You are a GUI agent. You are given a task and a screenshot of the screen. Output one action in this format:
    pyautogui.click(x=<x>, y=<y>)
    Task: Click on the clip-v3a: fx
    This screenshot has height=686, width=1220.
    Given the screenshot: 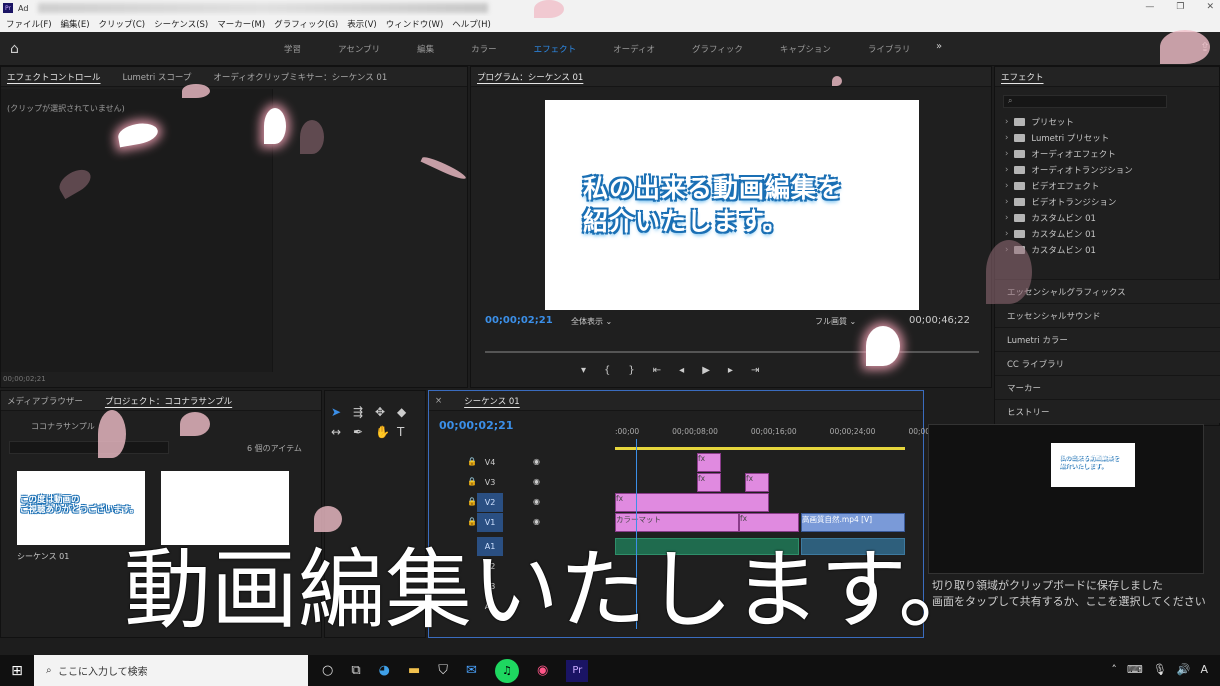 What is the action you would take?
    pyautogui.click(x=709, y=482)
    